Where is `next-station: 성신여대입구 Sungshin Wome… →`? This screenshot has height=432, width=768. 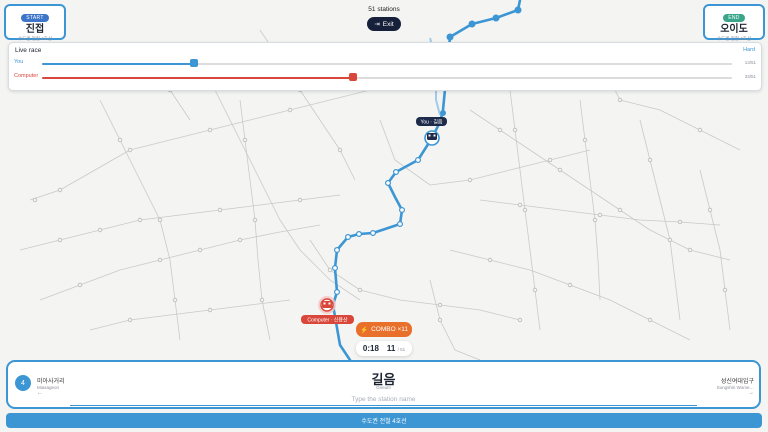 next-station: 성신여대입구 Sungshin Wome… → is located at coordinates (735, 386).